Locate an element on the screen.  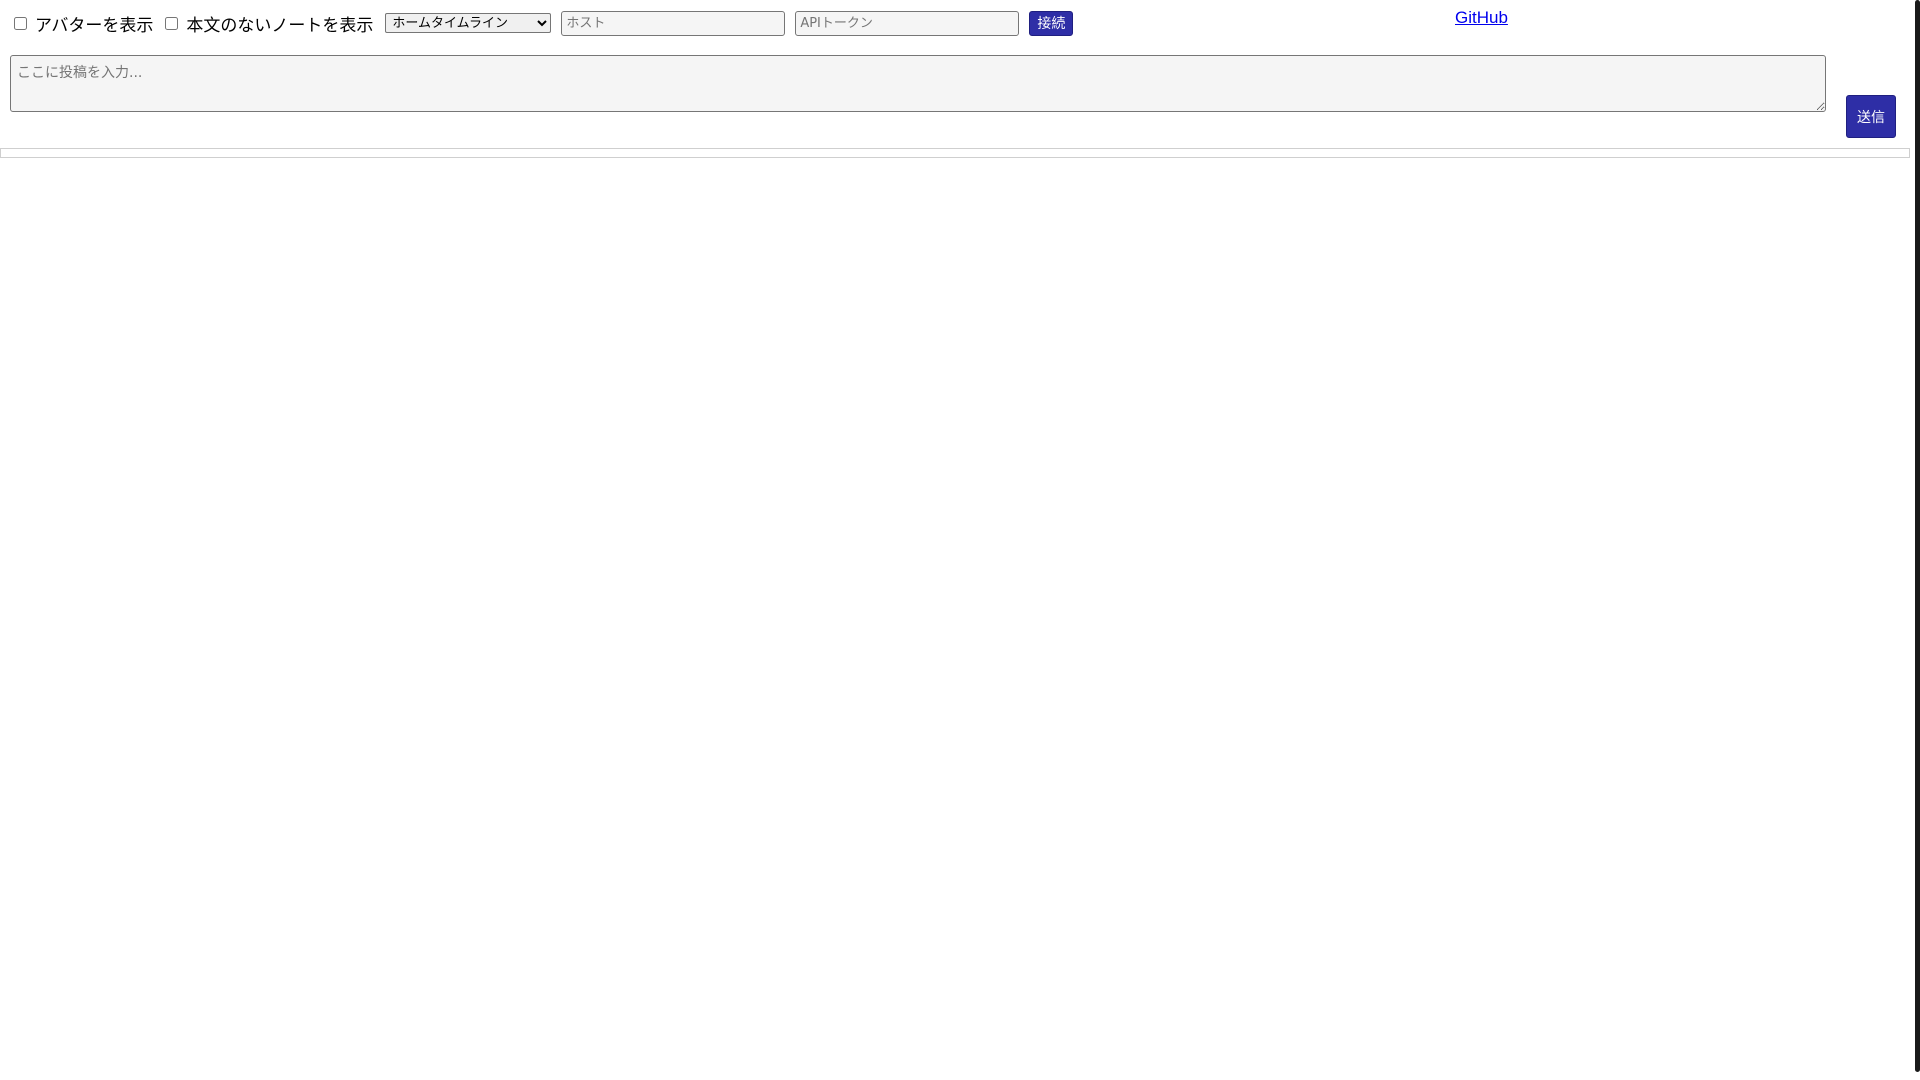
send-button: 送信 is located at coordinates (1871, 116).